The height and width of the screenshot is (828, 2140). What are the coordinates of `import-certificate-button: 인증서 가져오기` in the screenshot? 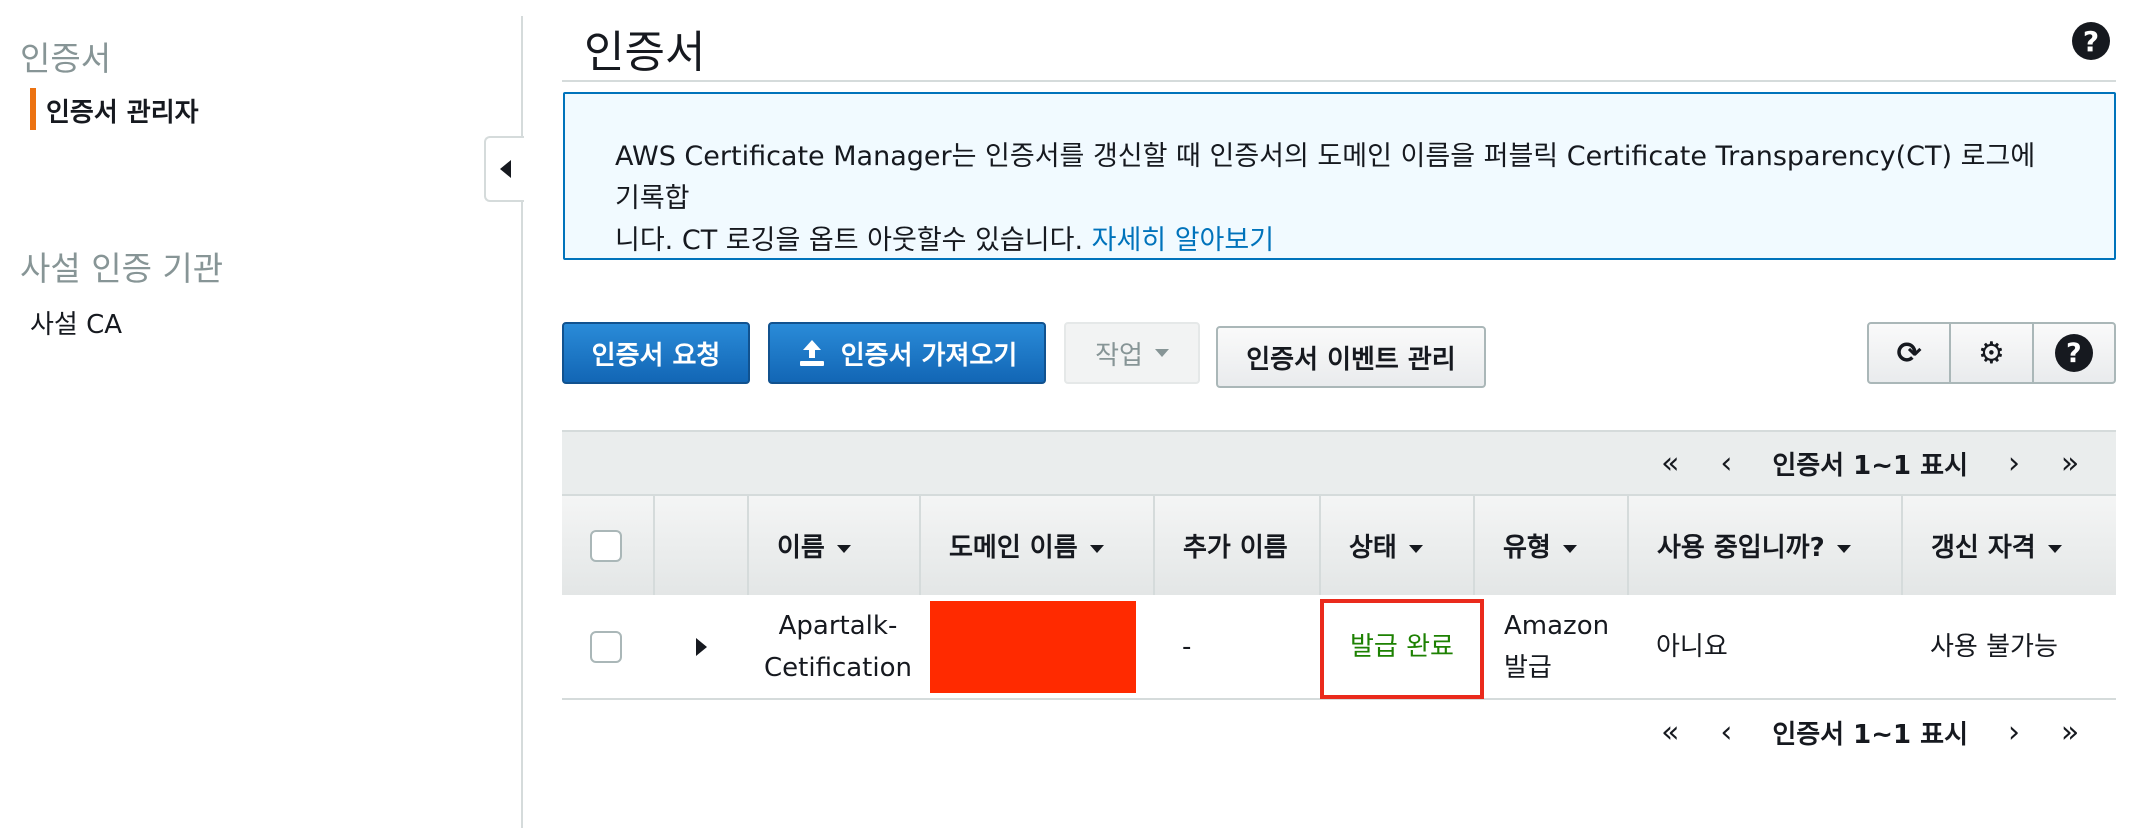 It's located at (907, 353).